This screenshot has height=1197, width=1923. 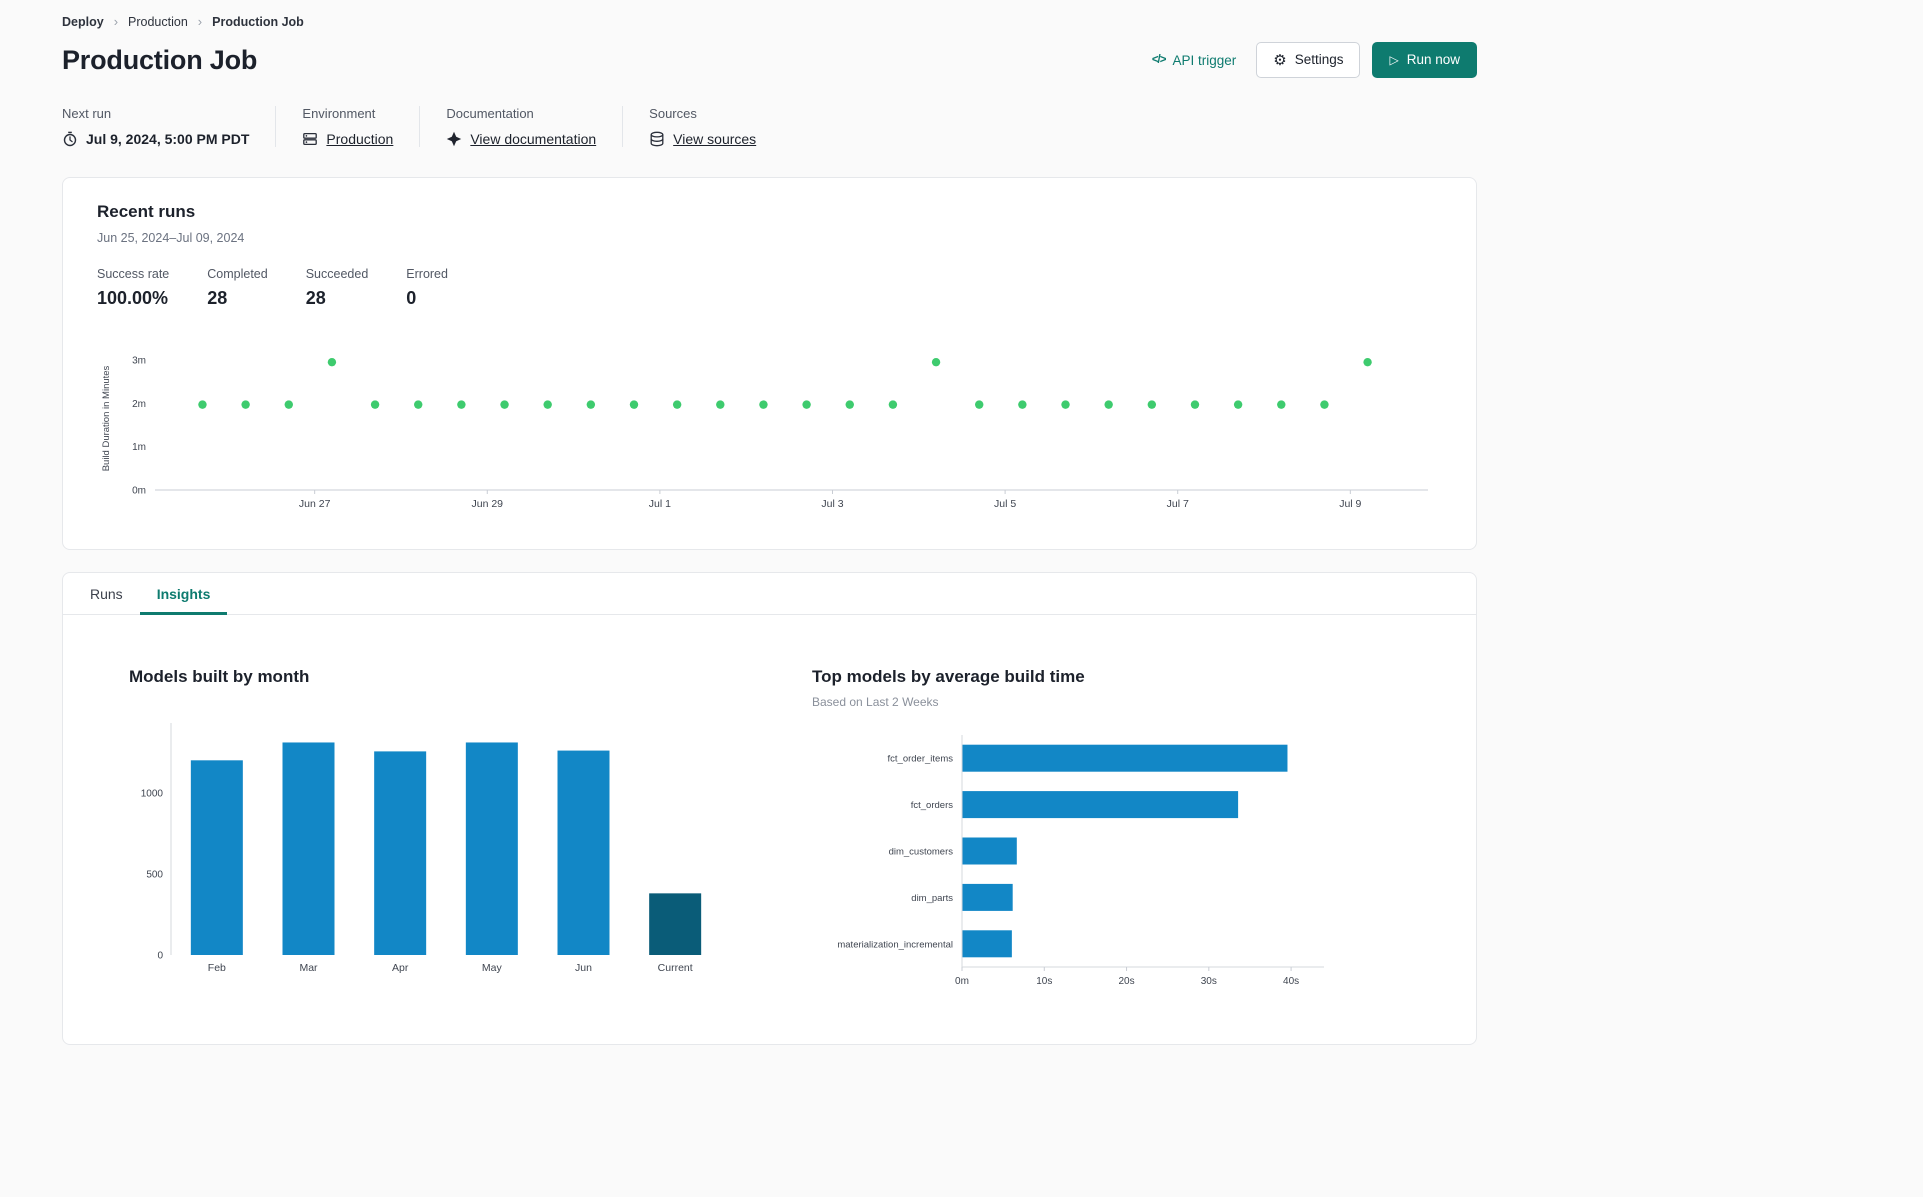 I want to click on svg-text: Jul 5, so click(x=1005, y=504).